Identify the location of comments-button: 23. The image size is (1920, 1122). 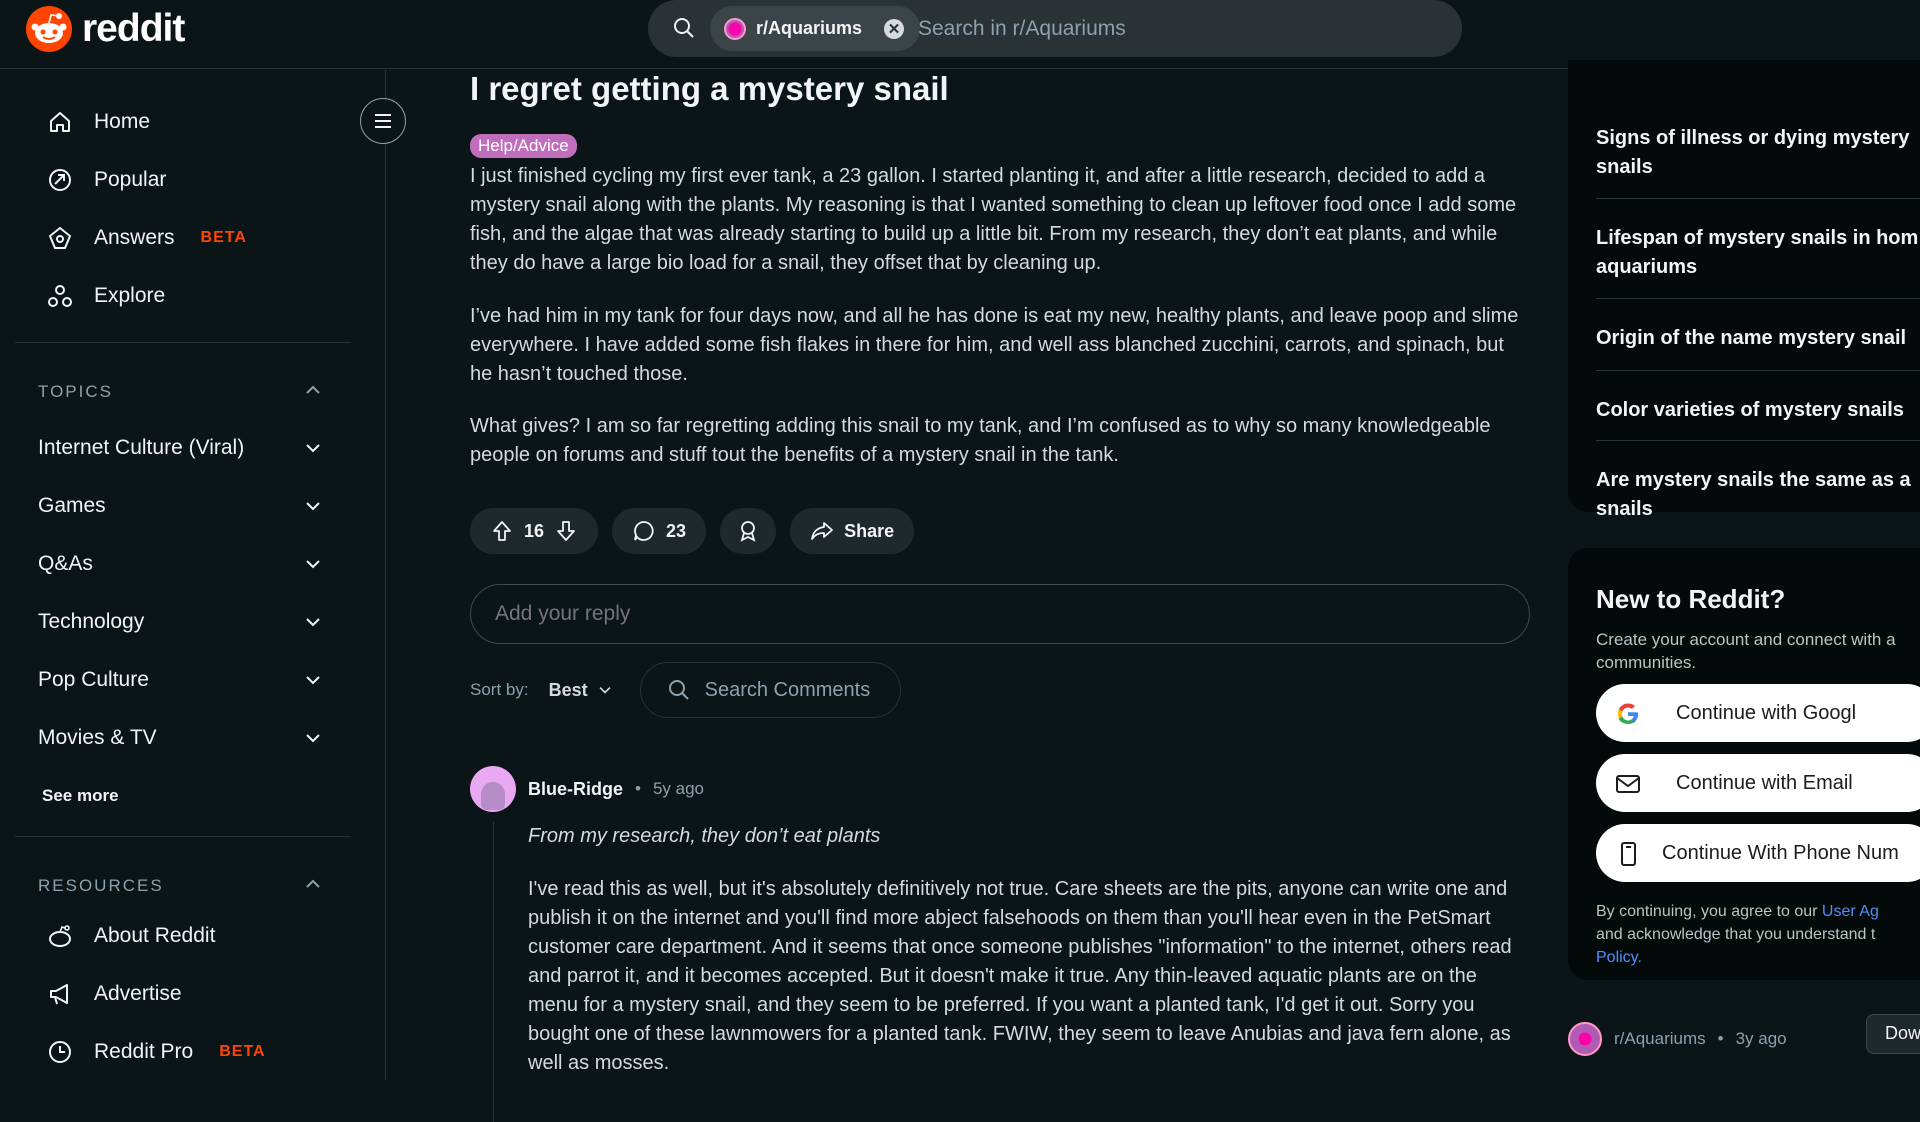
(659, 531).